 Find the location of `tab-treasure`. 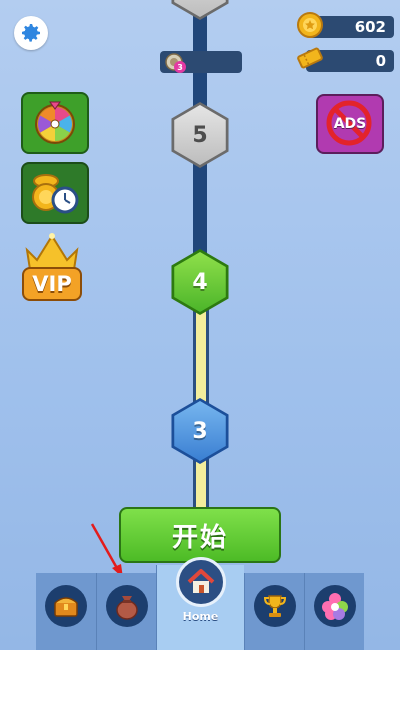

tab-treasure is located at coordinates (66, 611).